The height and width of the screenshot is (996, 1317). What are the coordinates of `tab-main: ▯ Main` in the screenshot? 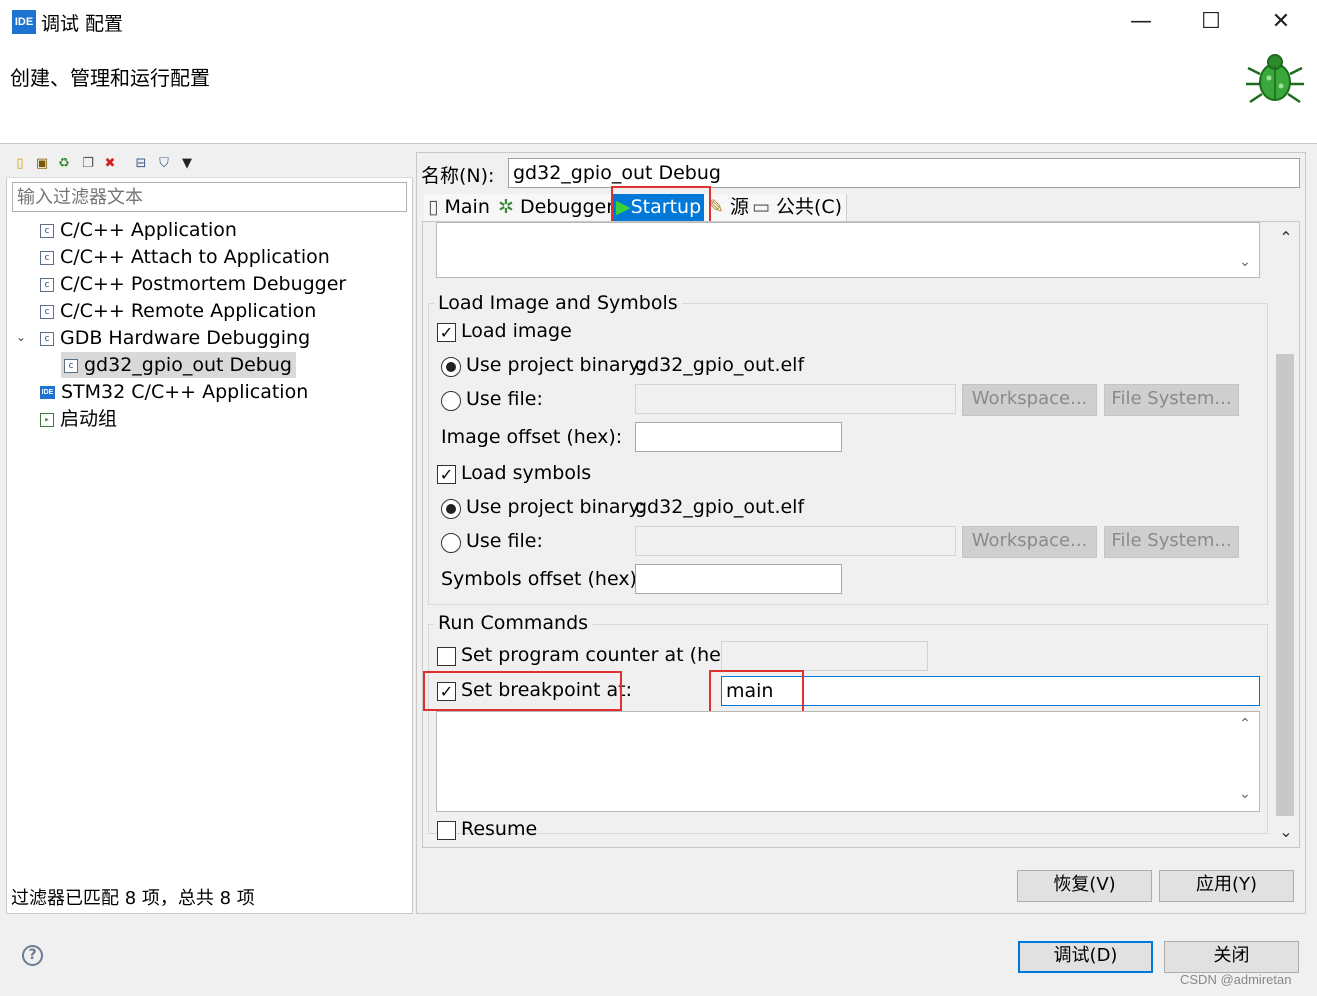 It's located at (459, 208).